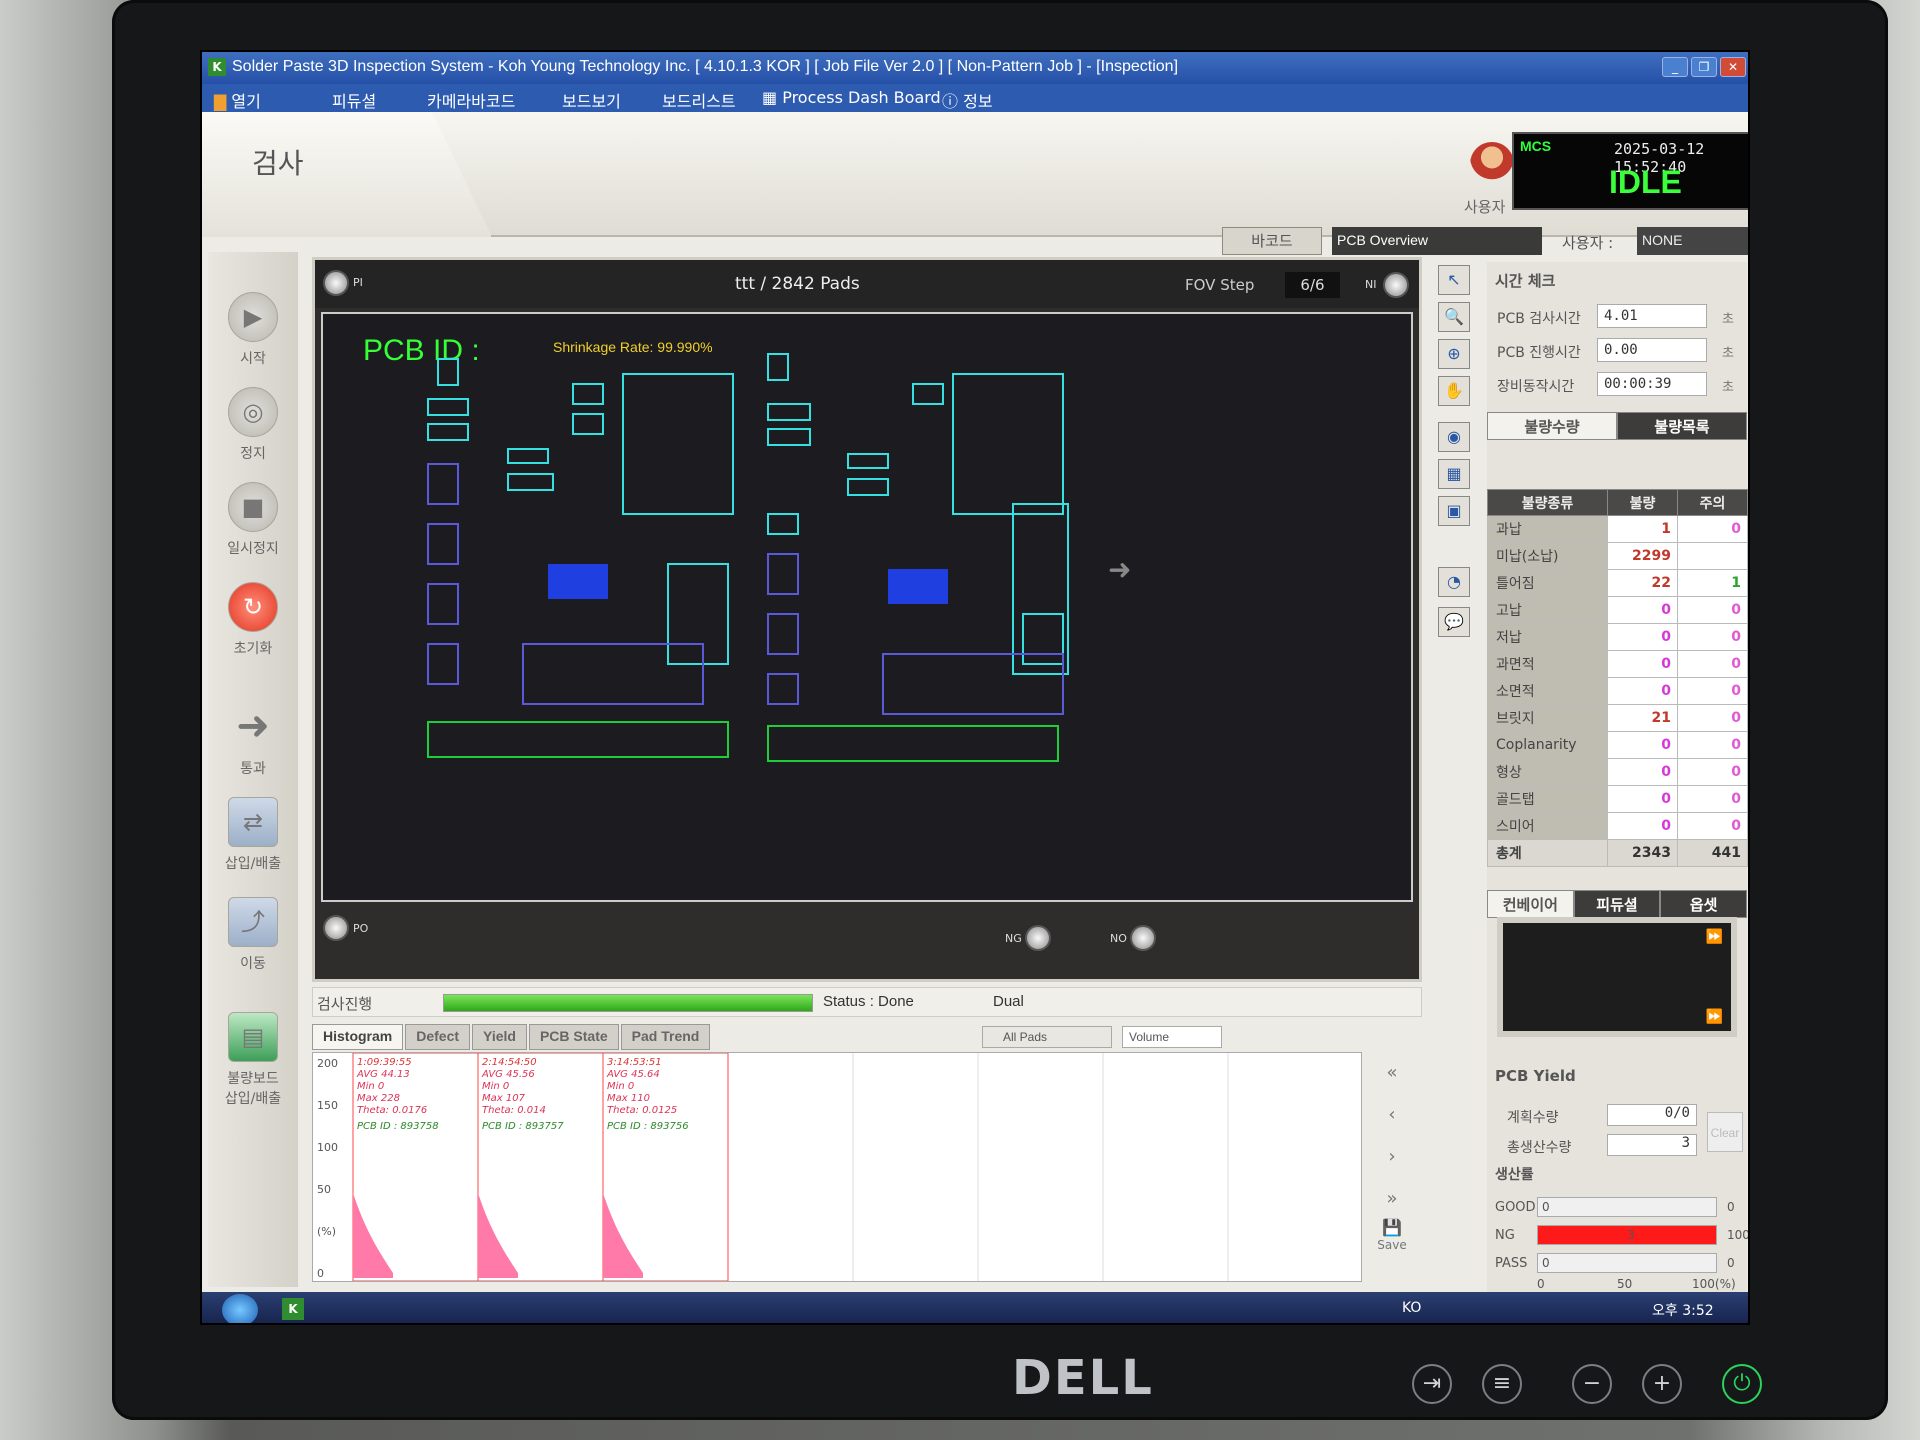 The image size is (1920, 1440). Describe the element at coordinates (240, 1308) in the screenshot. I see `start-button` at that location.